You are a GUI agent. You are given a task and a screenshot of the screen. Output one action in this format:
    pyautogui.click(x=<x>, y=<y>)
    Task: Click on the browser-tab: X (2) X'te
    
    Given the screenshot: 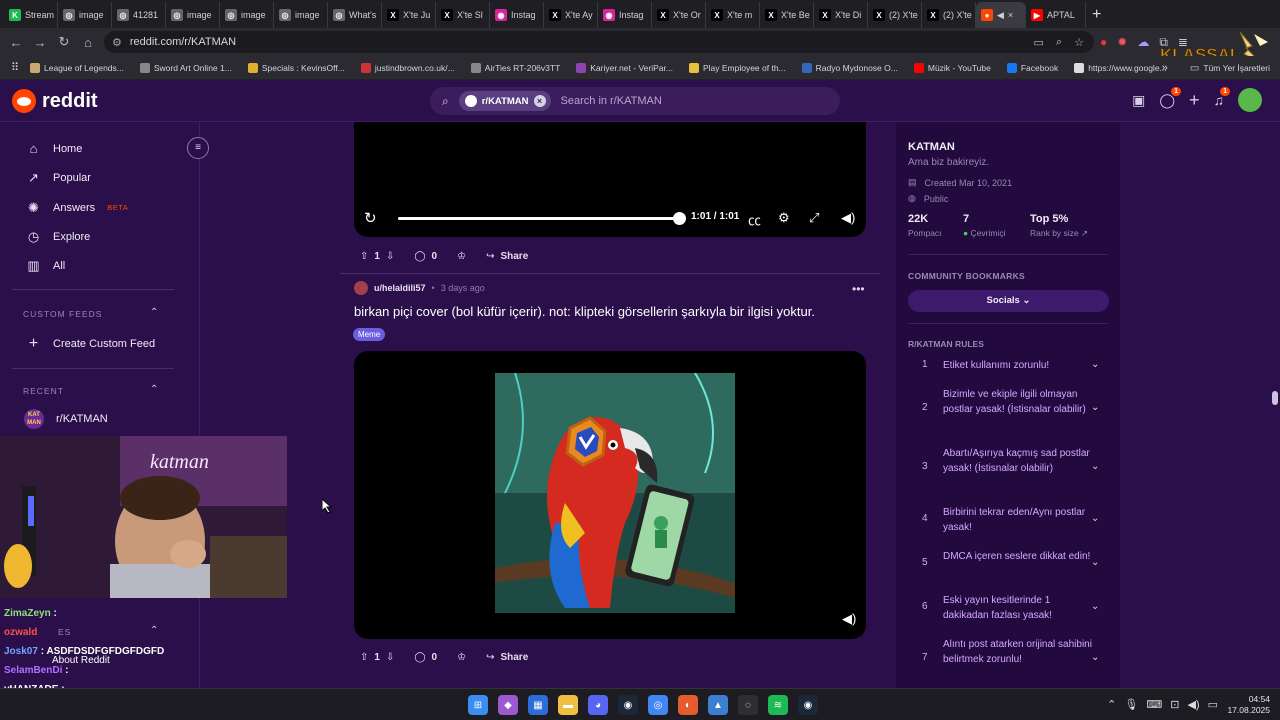 What is the action you would take?
    pyautogui.click(x=895, y=15)
    